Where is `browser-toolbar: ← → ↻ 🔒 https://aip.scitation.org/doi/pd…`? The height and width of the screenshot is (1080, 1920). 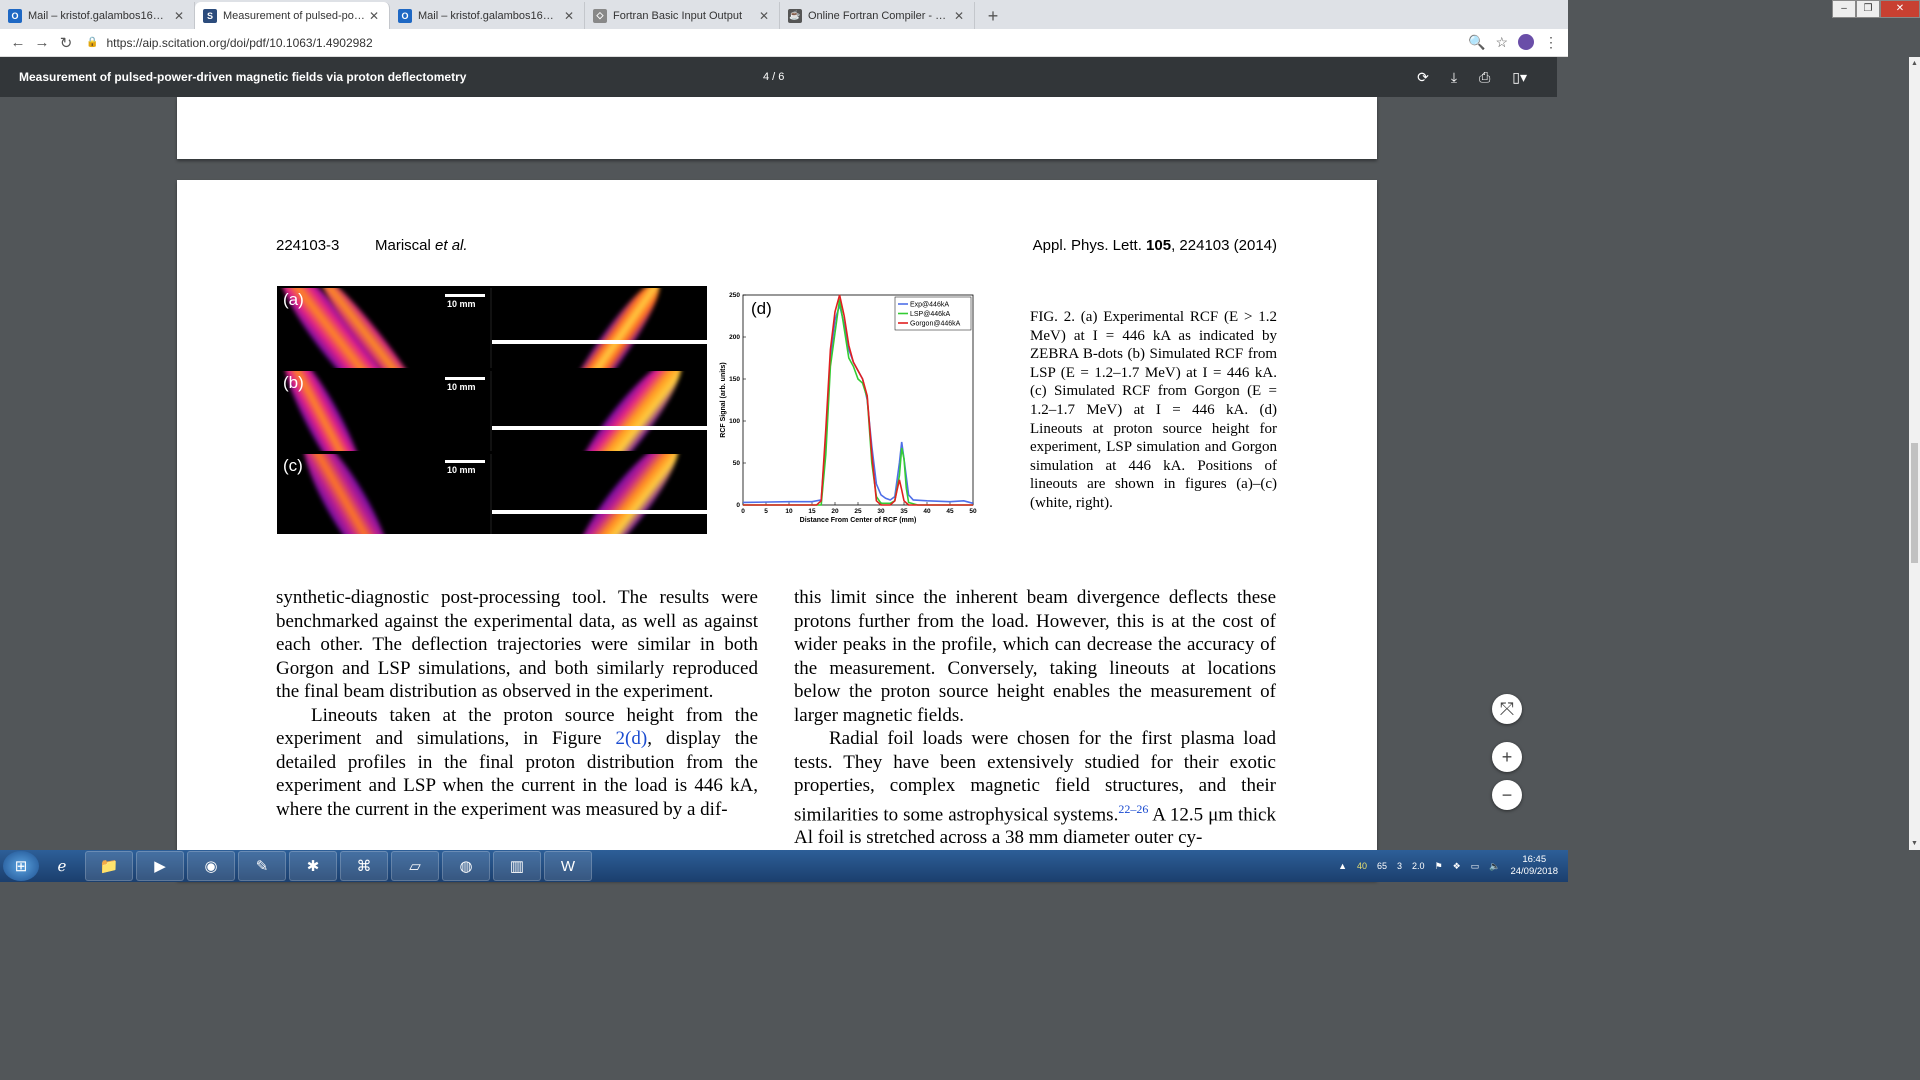
browser-toolbar: ← → ↻ 🔒 https://aip.scitation.org/doi/pd… is located at coordinates (784, 43).